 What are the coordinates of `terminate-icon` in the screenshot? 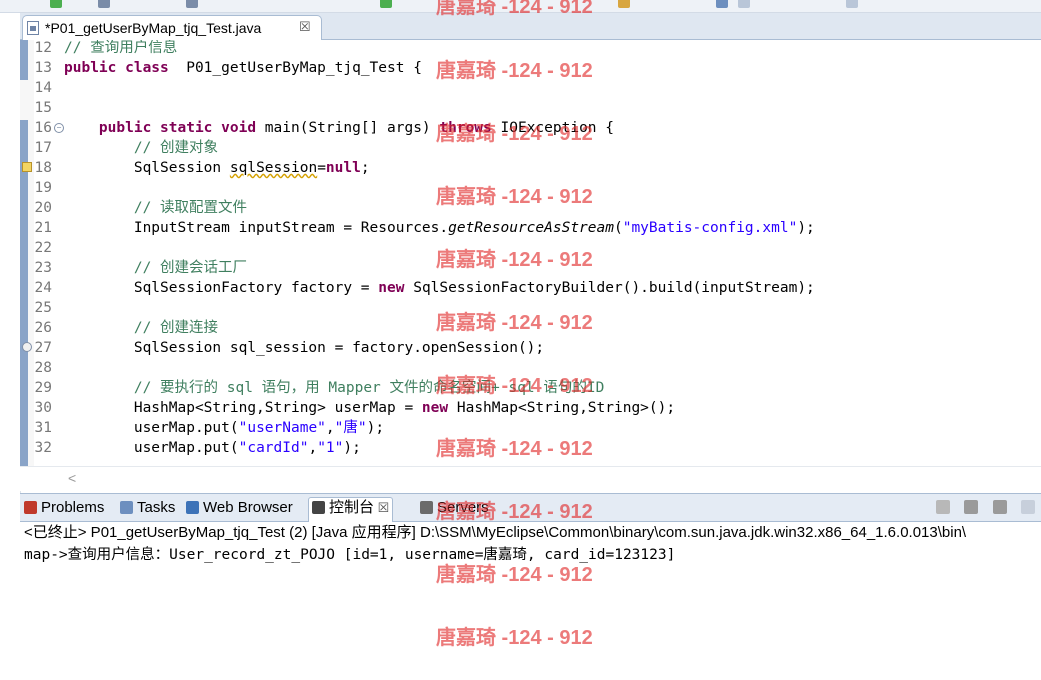 It's located at (942, 506).